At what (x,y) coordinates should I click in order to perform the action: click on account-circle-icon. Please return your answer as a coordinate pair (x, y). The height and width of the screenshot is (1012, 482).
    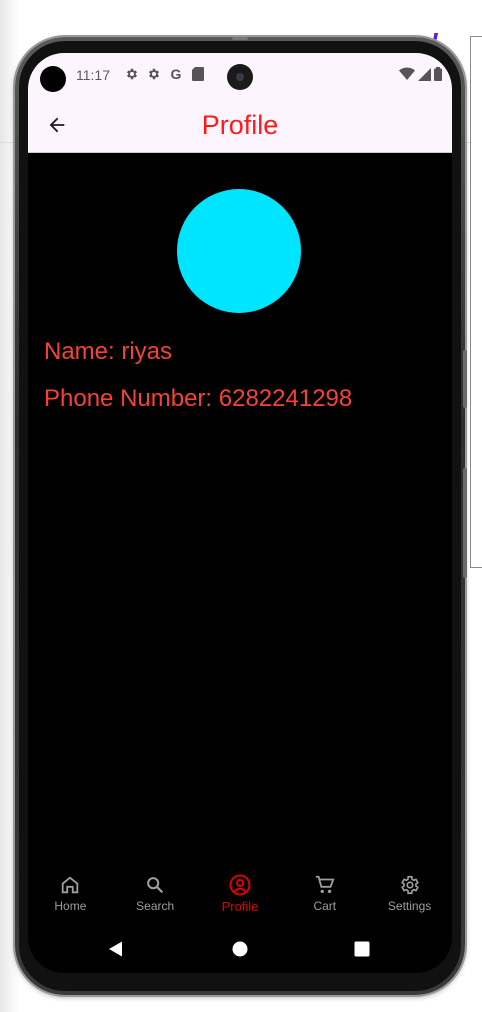
    Looking at the image, I should click on (240, 885).